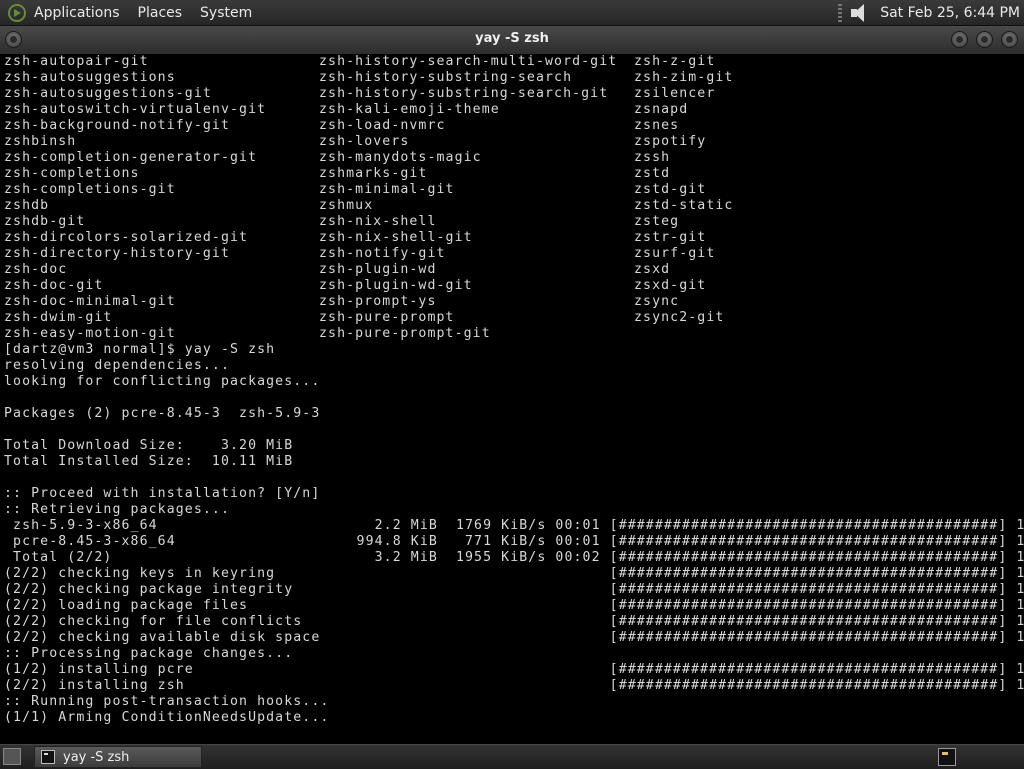 The image size is (1024, 769). Describe the element at coordinates (12, 756) in the screenshot. I see `show-desktop-icon` at that location.